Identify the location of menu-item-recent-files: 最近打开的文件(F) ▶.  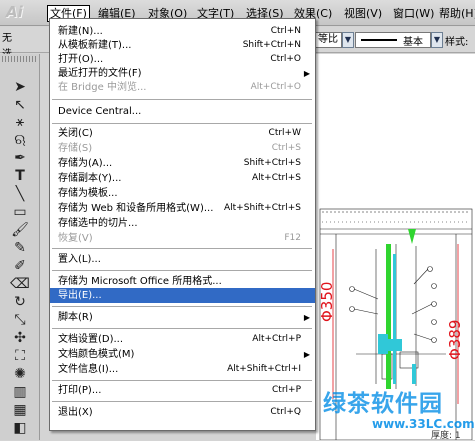
(182, 73).